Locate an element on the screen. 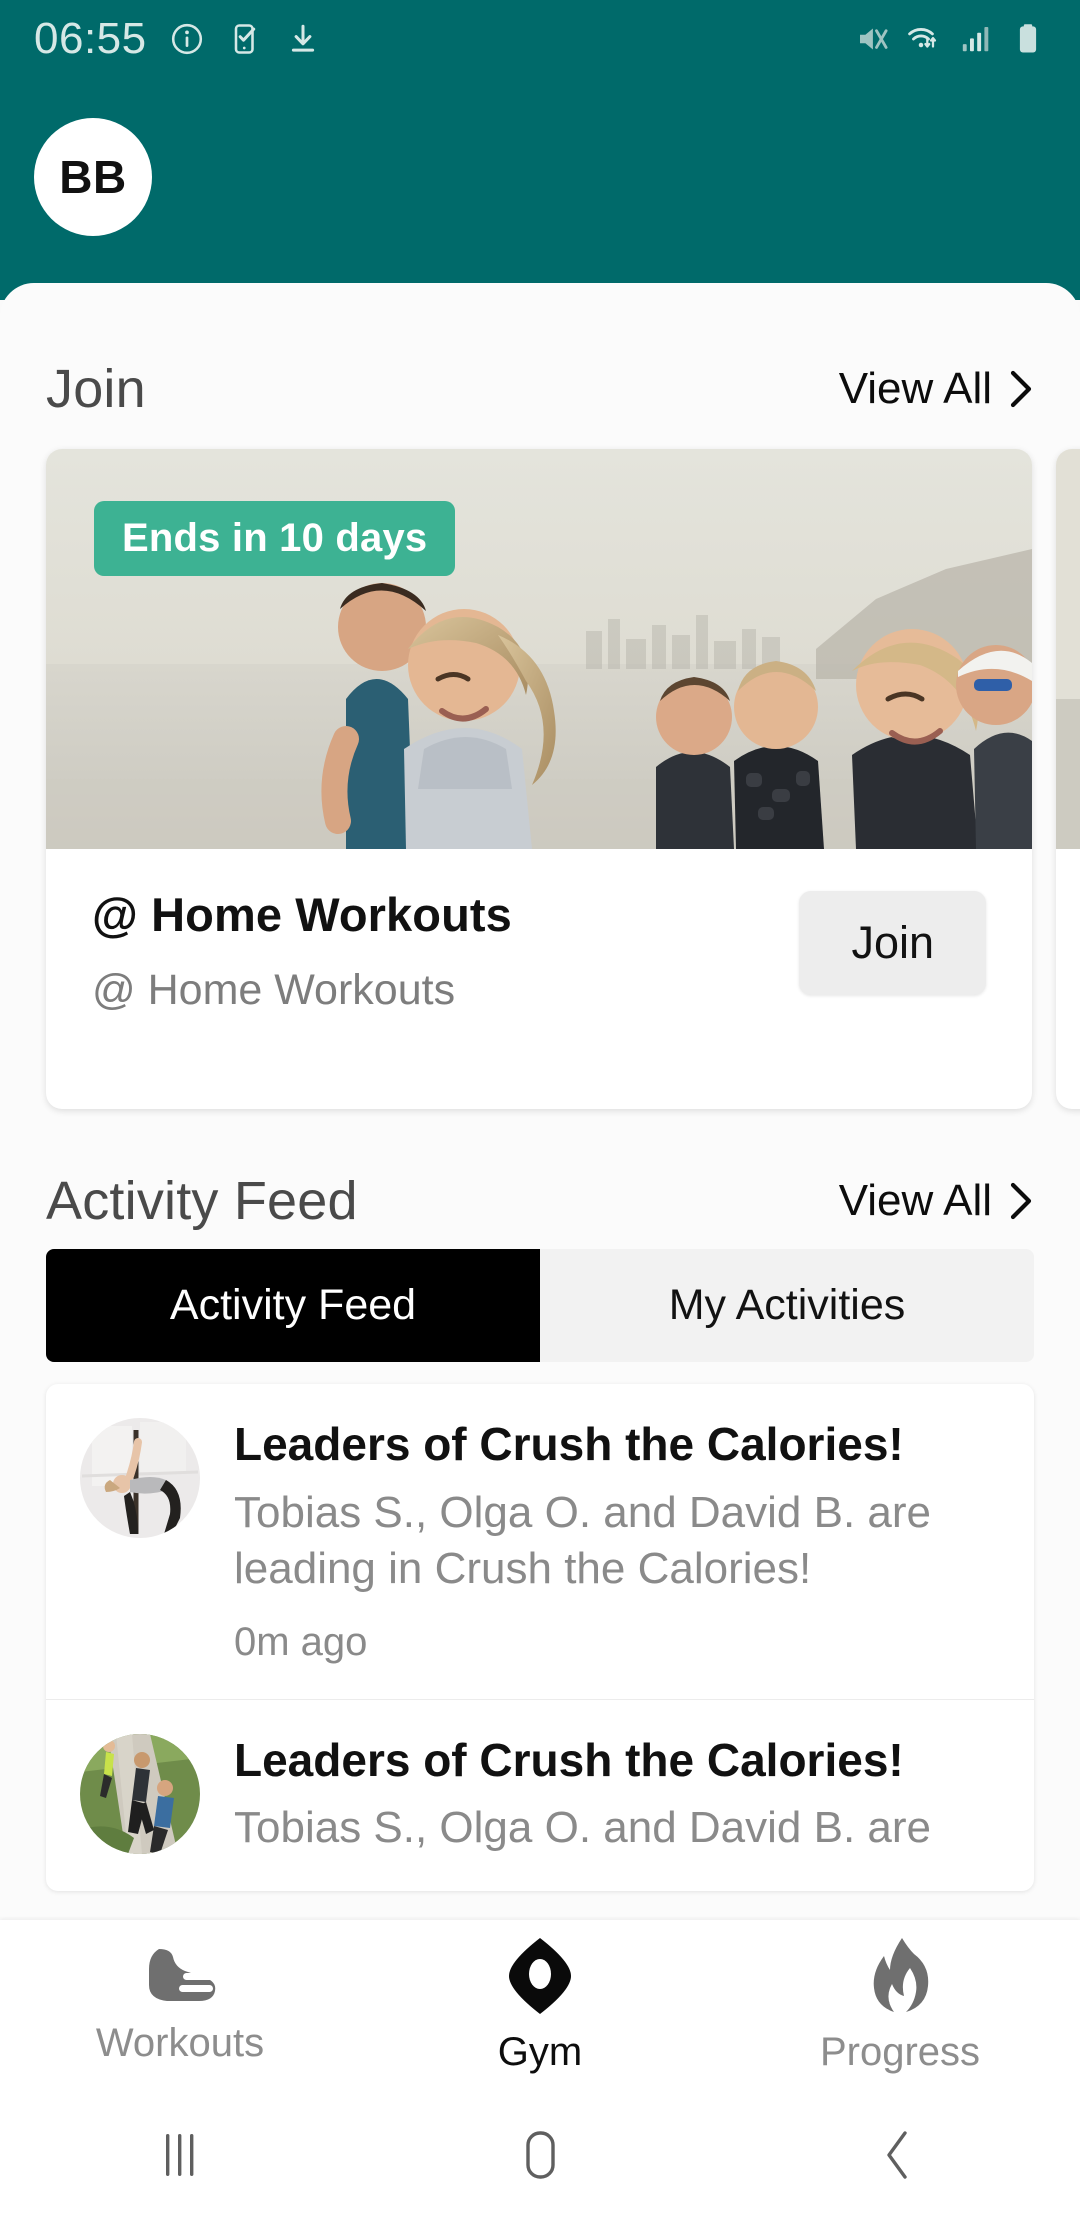 Image resolution: width=1080 pixels, height=2220 pixels. status-bar-left: 06:55 is located at coordinates (177, 39).